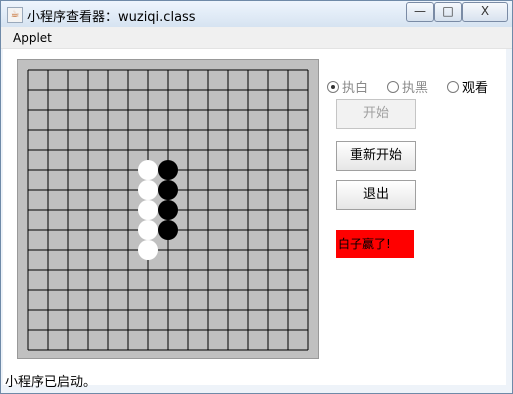  I want to click on menu-bar: Applet, so click(256, 38).